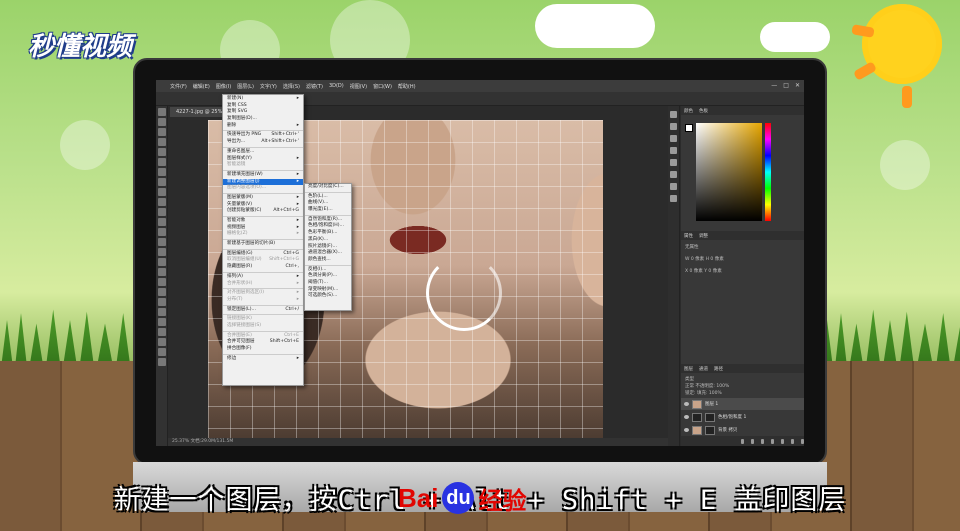 This screenshot has height=531, width=960. What do you see at coordinates (268, 86) in the screenshot?
I see `menu-4: 文字(Y)` at bounding box center [268, 86].